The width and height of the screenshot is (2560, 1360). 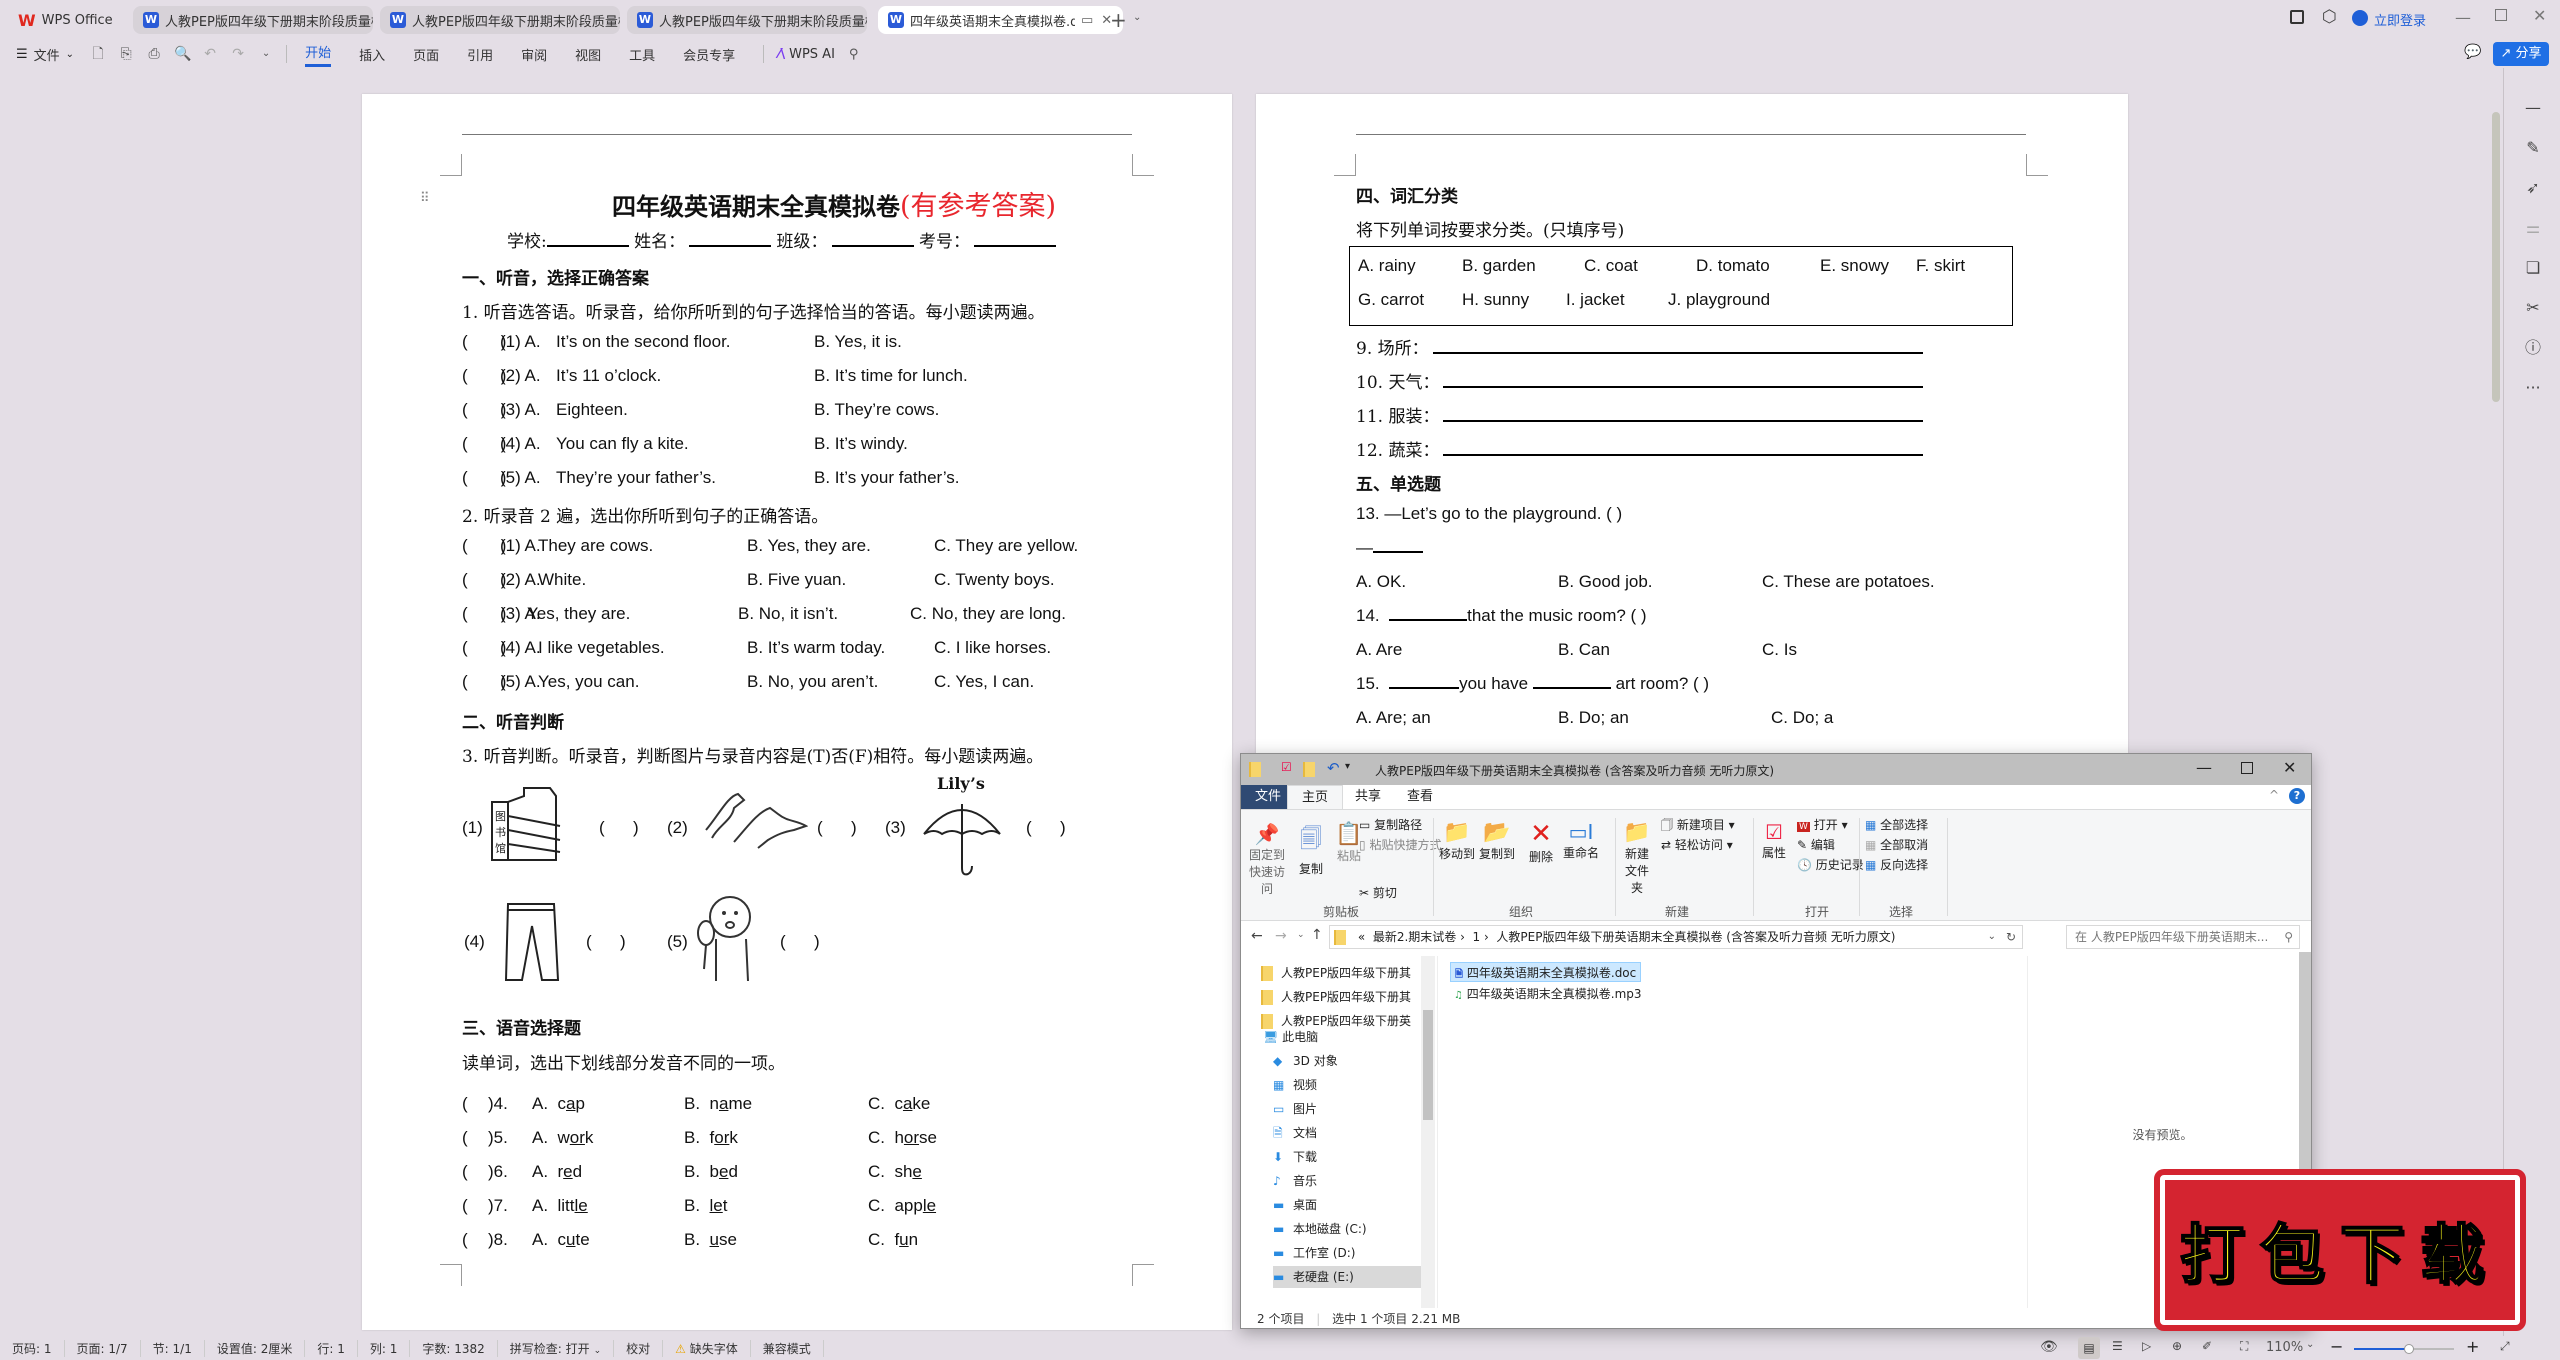 What do you see at coordinates (1118, 20) in the screenshot?
I see `new-tab-button: +` at bounding box center [1118, 20].